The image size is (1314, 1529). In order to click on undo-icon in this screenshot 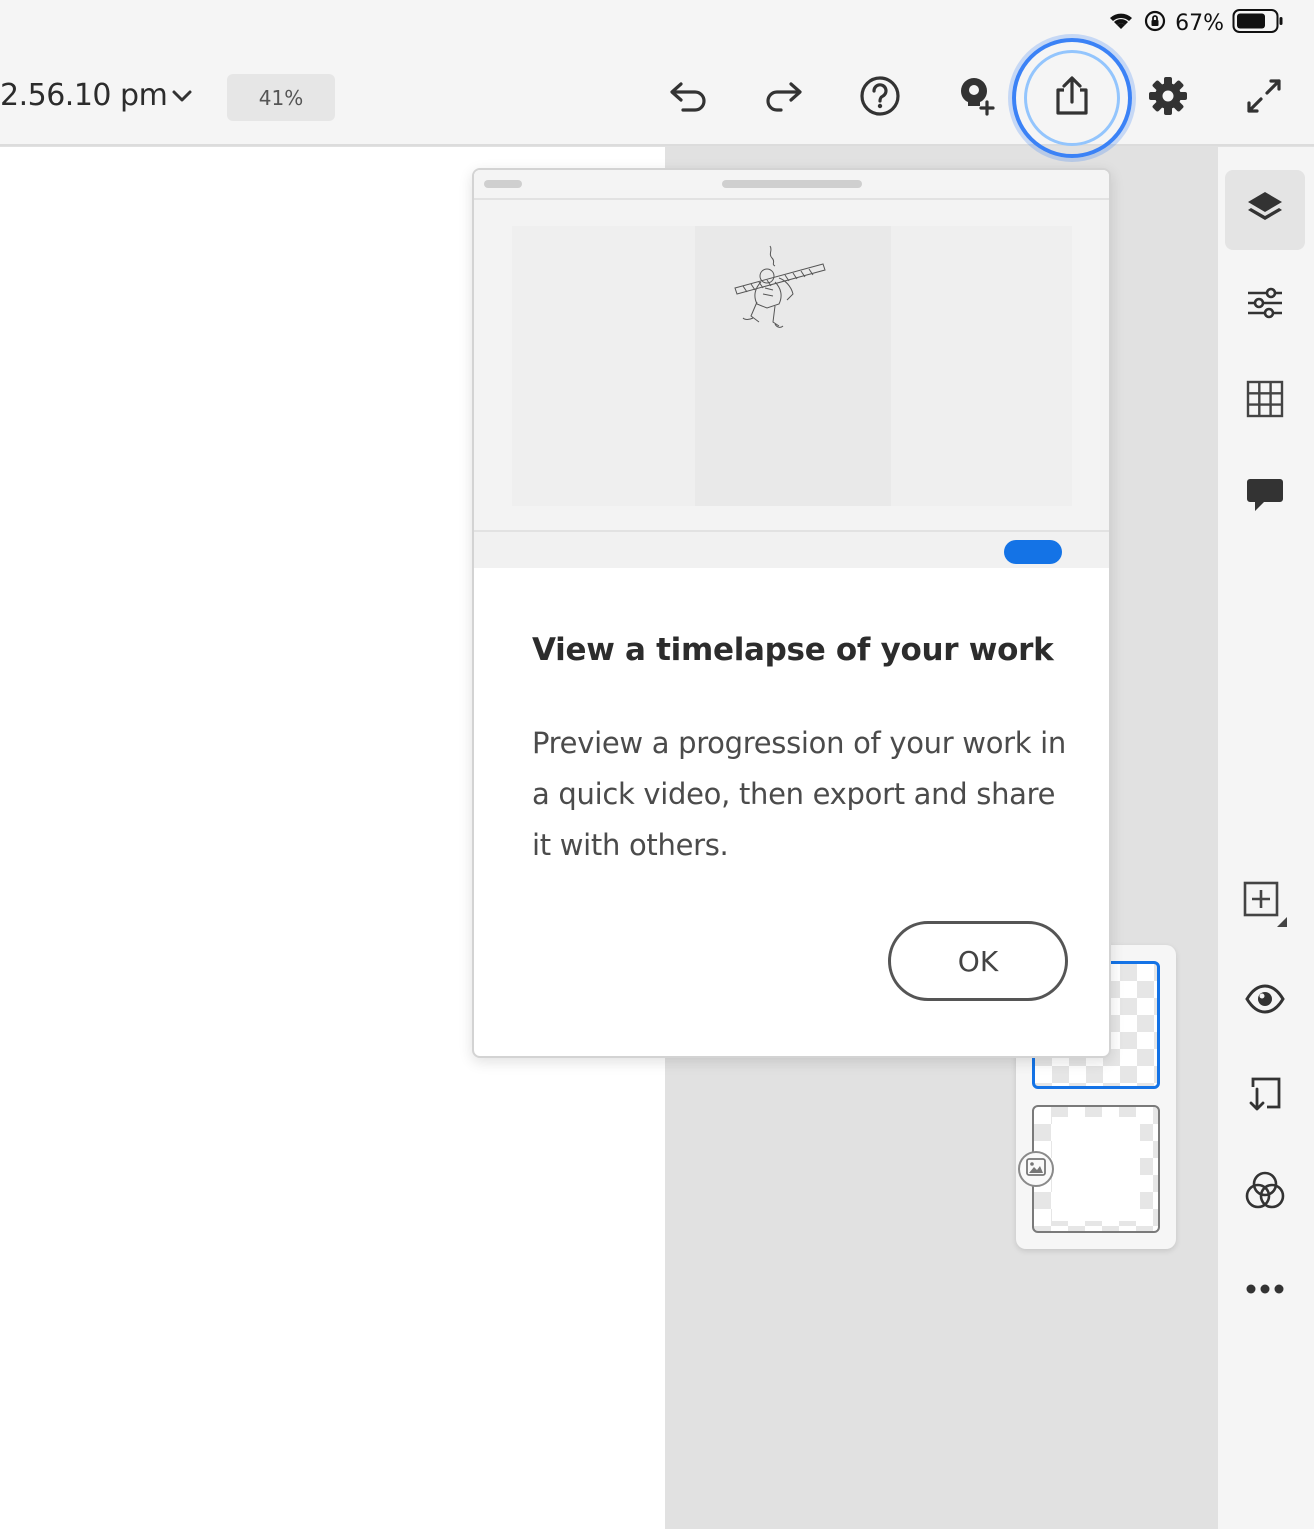, I will do `click(688, 98)`.